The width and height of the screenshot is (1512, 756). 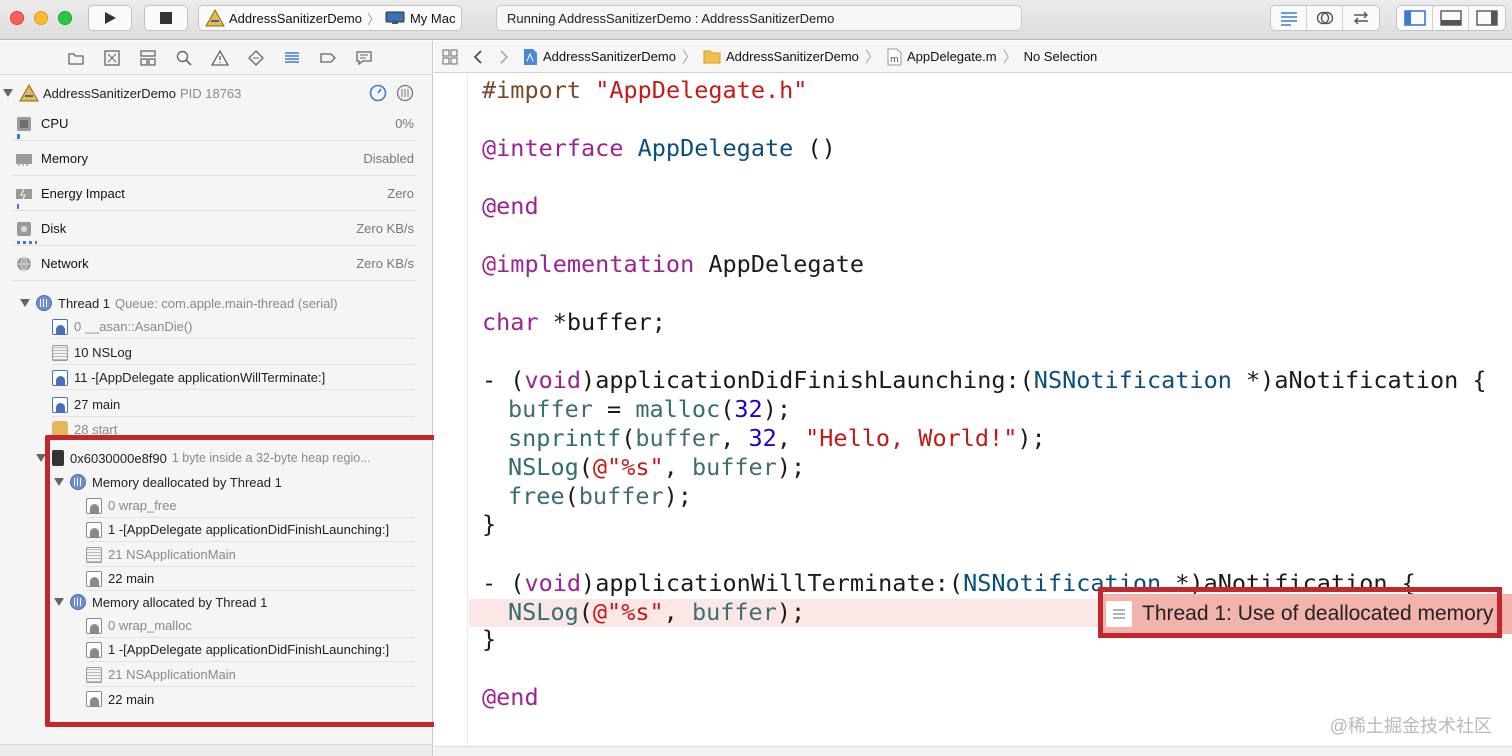 What do you see at coordinates (214, 159) in the screenshot?
I see `gauge-memory: Memory Disabled` at bounding box center [214, 159].